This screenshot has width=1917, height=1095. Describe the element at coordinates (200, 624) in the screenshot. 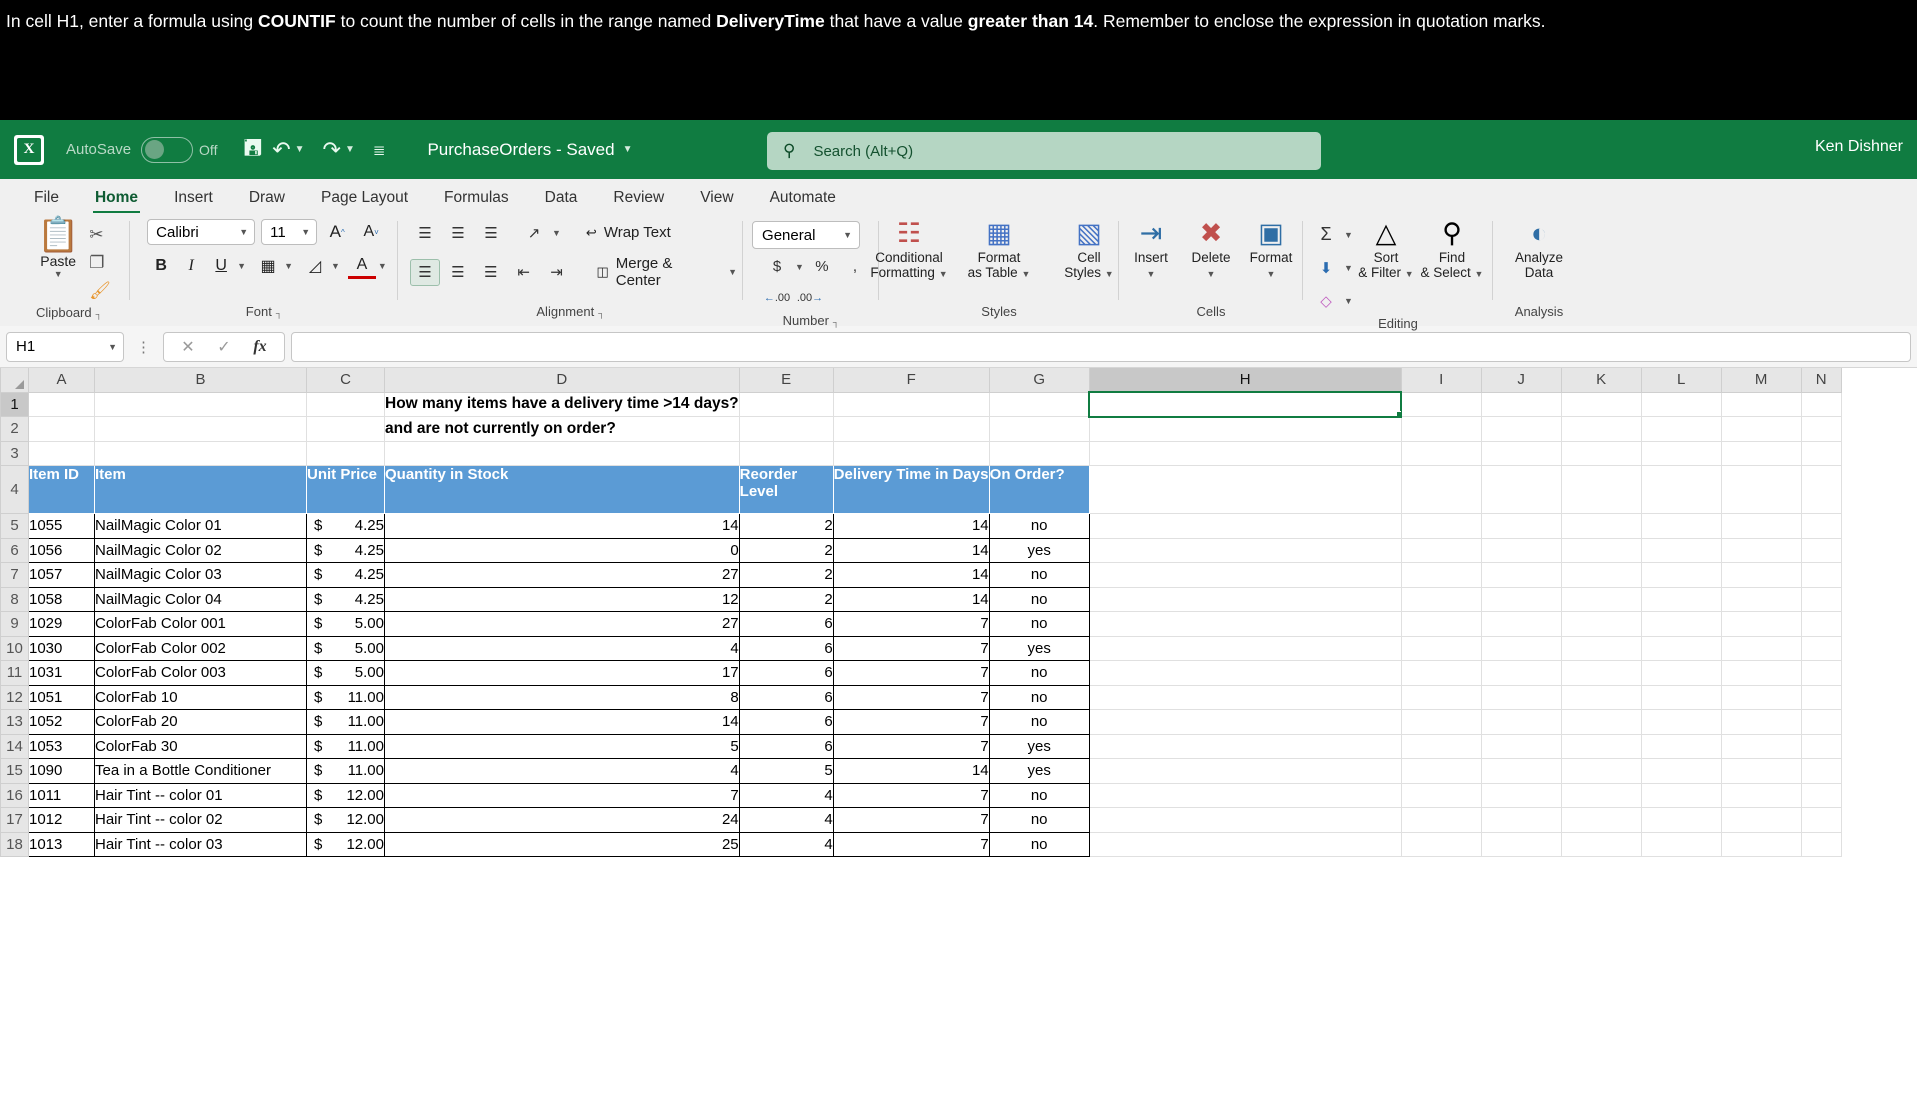

I see `cell-B9: ColorFab Color 001` at that location.